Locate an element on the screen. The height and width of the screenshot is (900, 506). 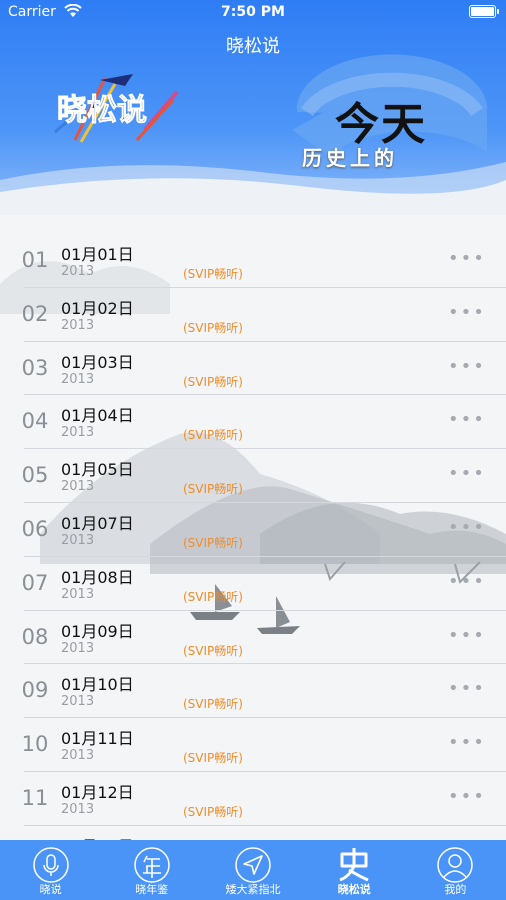
item-number: 10 is located at coordinates (35, 744).